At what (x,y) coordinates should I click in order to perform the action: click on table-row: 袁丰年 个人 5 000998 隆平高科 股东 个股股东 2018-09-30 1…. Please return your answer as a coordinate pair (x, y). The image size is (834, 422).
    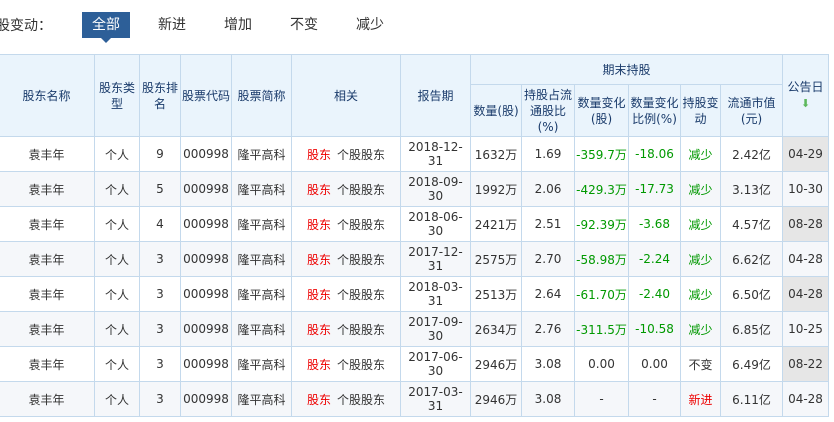
    Looking at the image, I should click on (414, 189).